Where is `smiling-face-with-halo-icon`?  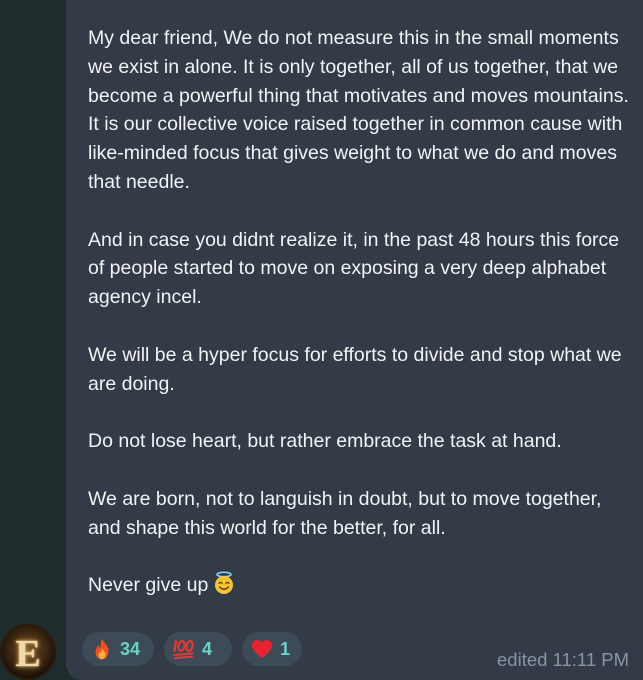
smiling-face-with-halo-icon is located at coordinates (224, 583).